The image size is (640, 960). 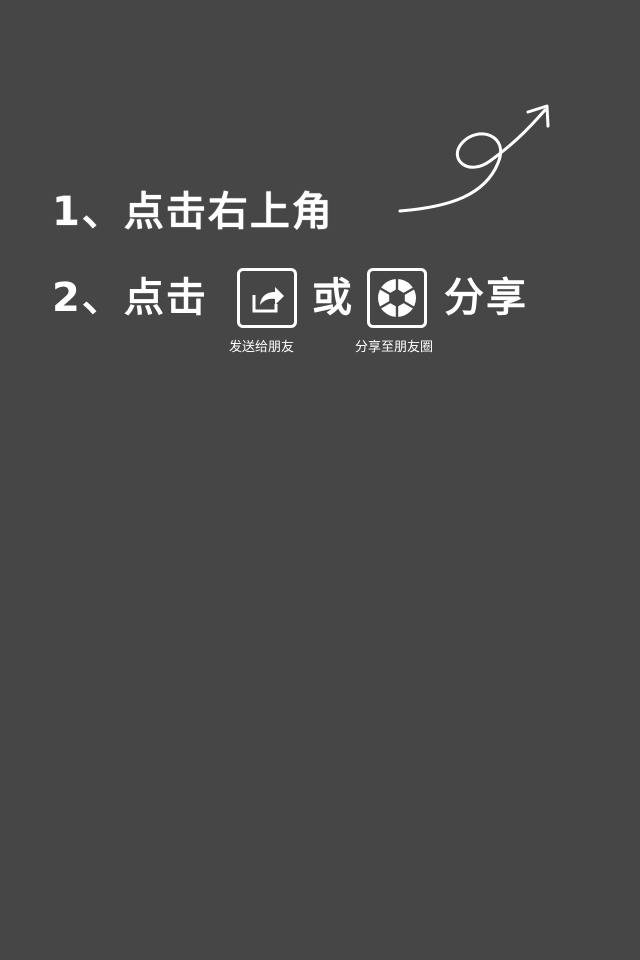 I want to click on camera-aperture-icon, so click(x=397, y=298).